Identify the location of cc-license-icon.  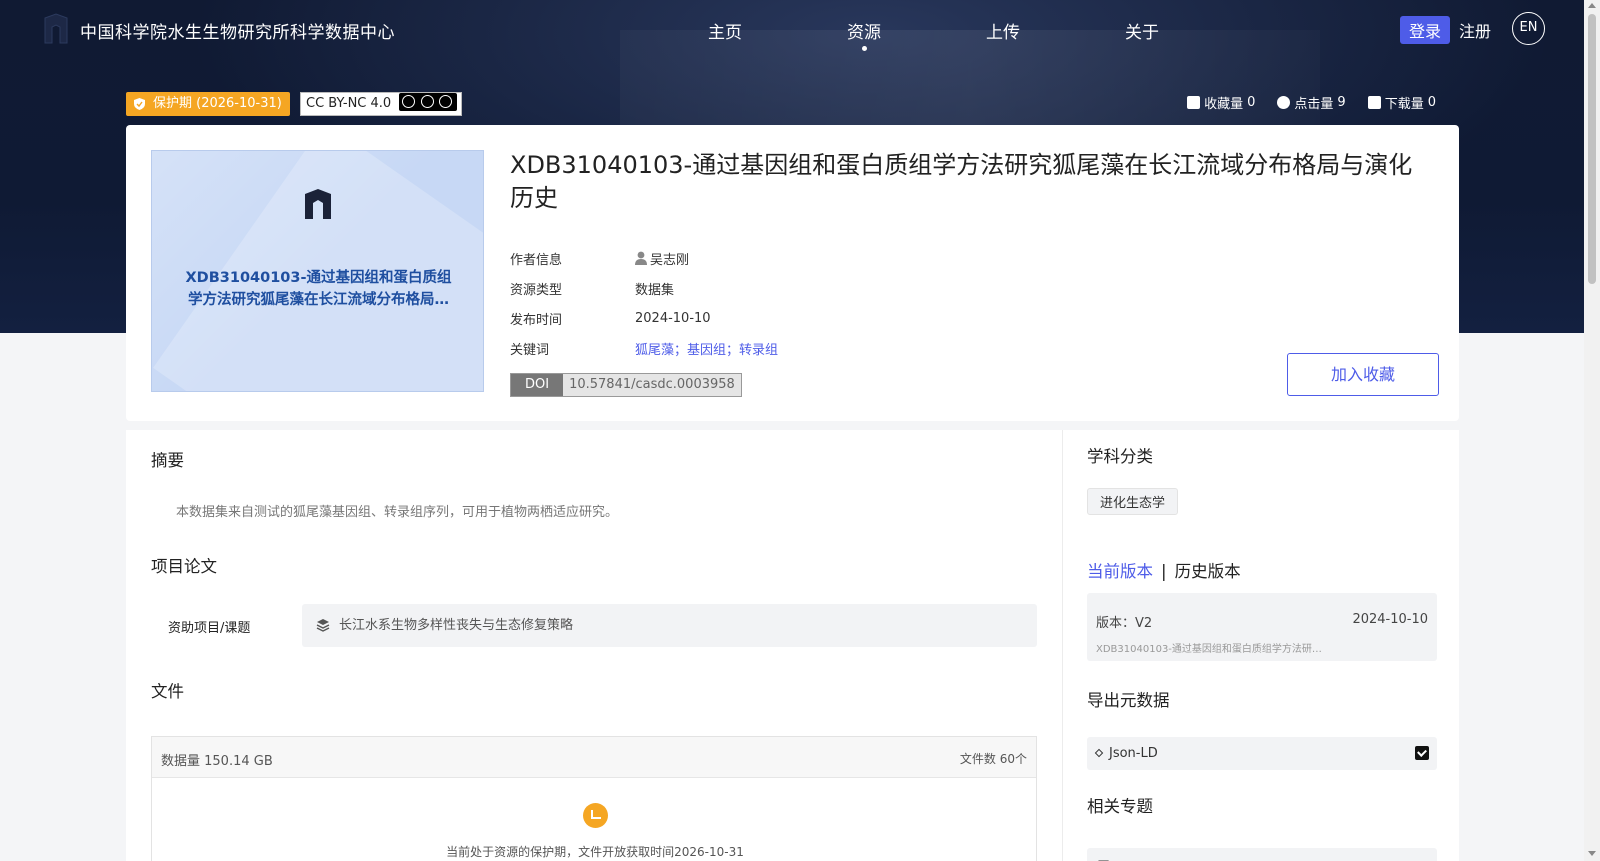
(428, 102).